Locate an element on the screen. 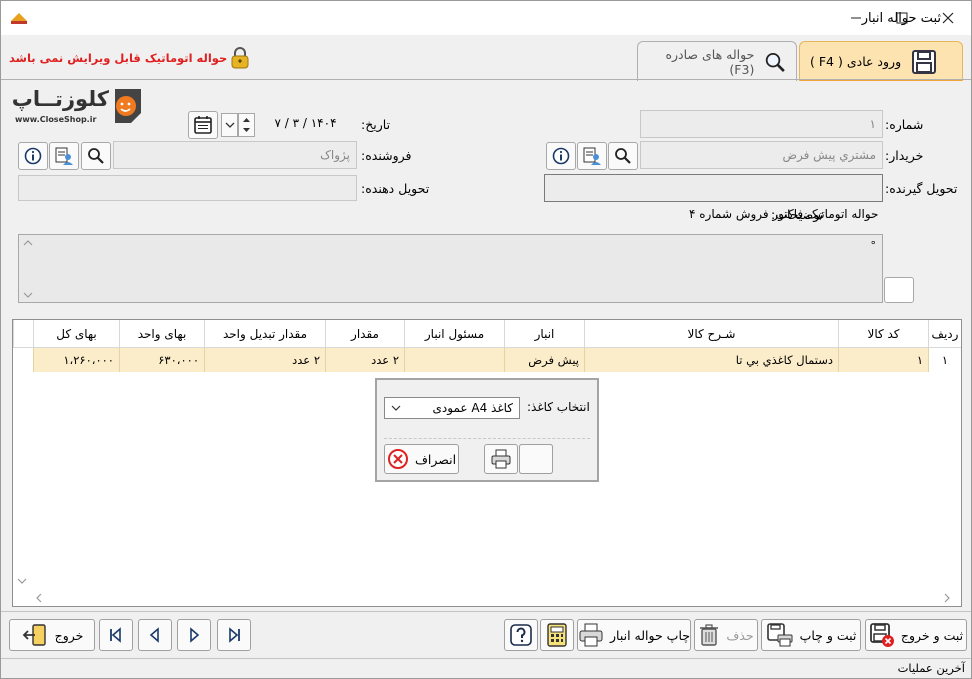 The height and width of the screenshot is (679, 972). skip-first-icon is located at coordinates (115, 635).